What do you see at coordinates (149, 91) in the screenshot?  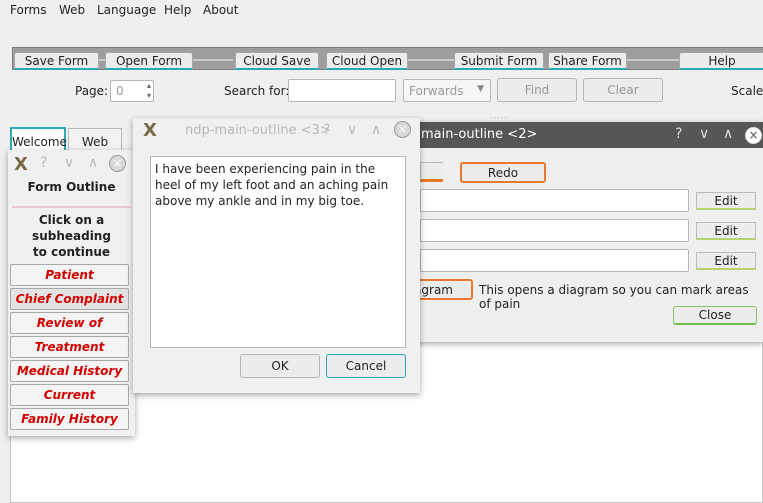 I see `spin-arrows-icon: ▴ ▾` at bounding box center [149, 91].